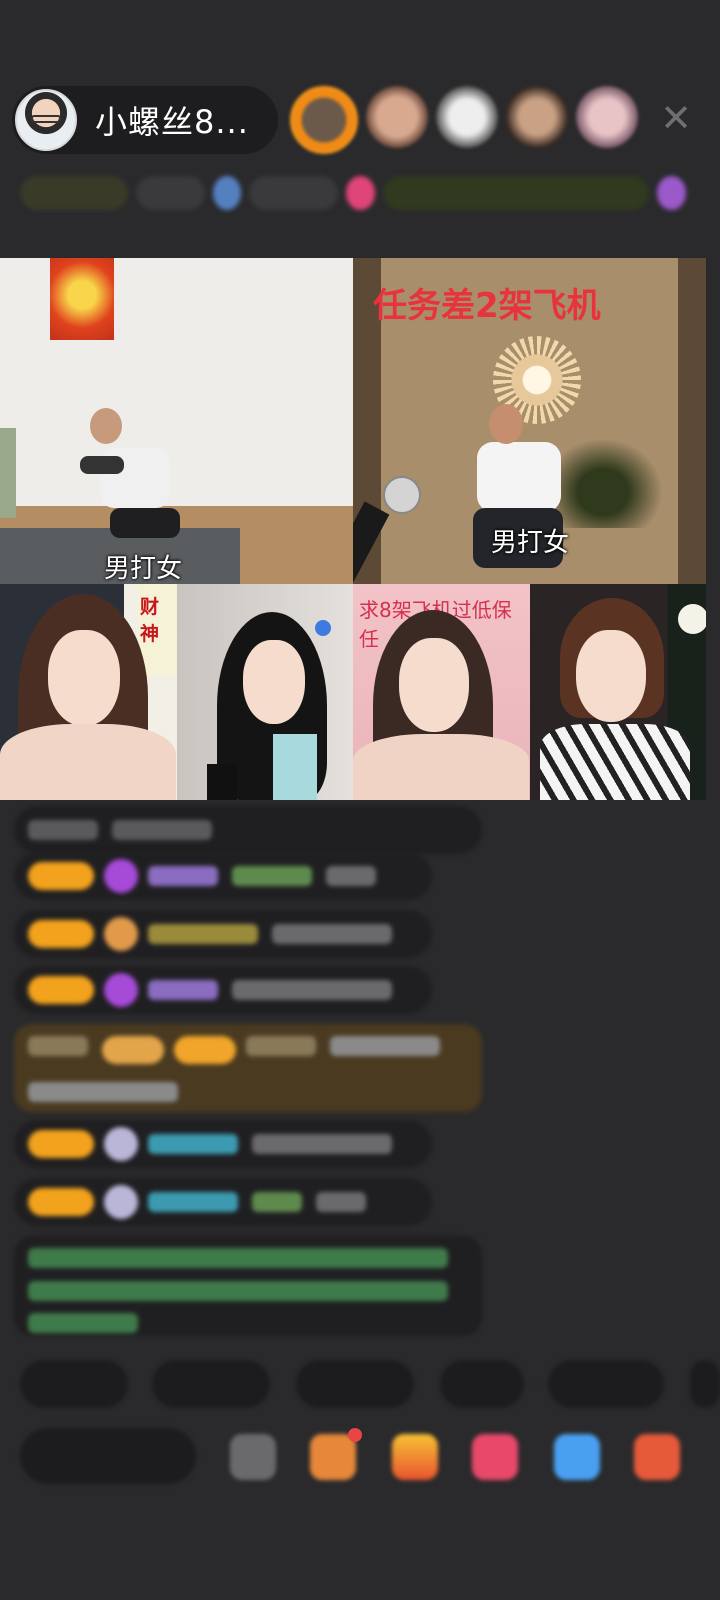 This screenshot has width=720, height=1600. Describe the element at coordinates (370, 1456) in the screenshot. I see `bottom-toolbar` at that location.